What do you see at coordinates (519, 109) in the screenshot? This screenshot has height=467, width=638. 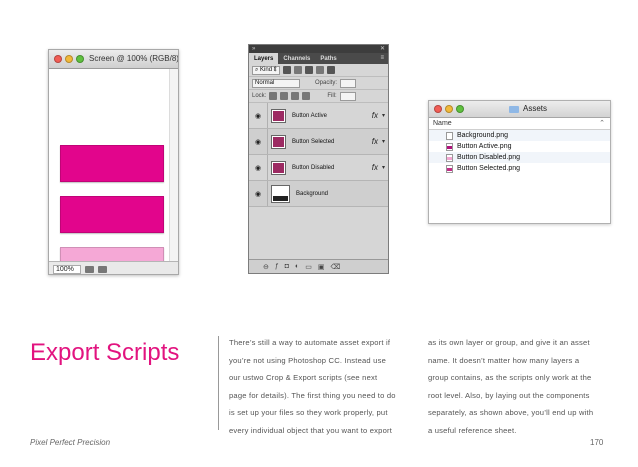 I see `window-title-bar: Assets` at bounding box center [519, 109].